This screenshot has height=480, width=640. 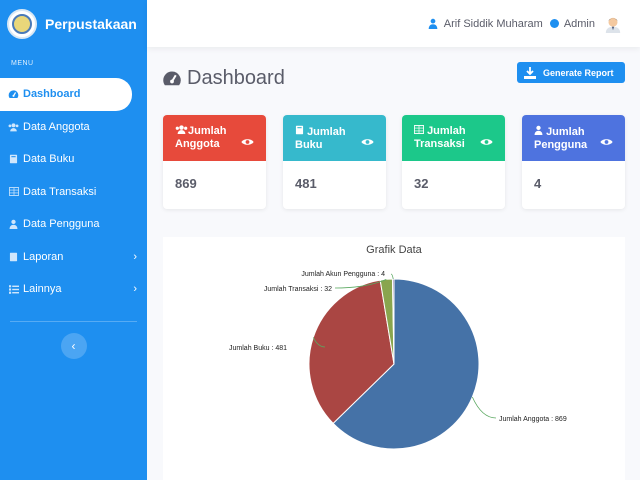 What do you see at coordinates (298, 289) in the screenshot?
I see `pie-data-label: Jumlah Transaksi : 32` at bounding box center [298, 289].